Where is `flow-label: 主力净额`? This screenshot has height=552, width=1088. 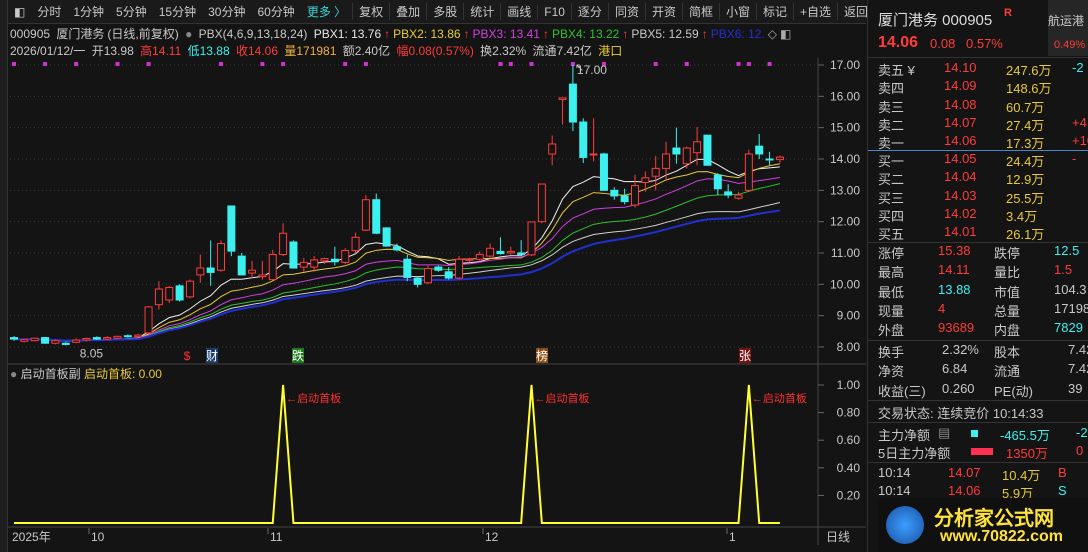
flow-label: 主力净额 is located at coordinates (904, 435).